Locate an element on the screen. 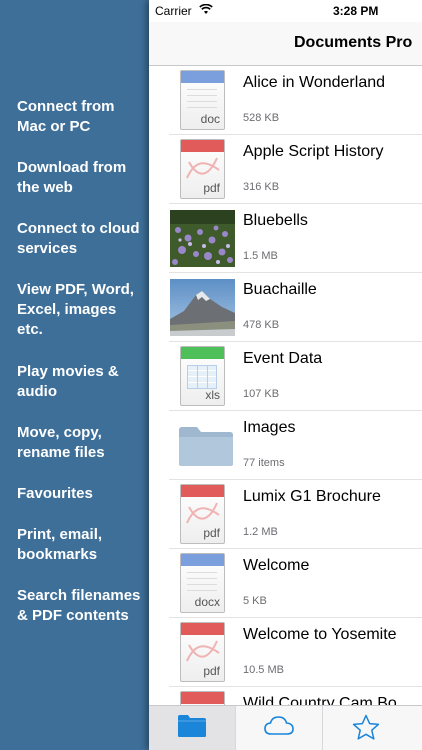 Image resolution: width=422 pixels, height=750 pixels. tab-bar is located at coordinates (285, 727).